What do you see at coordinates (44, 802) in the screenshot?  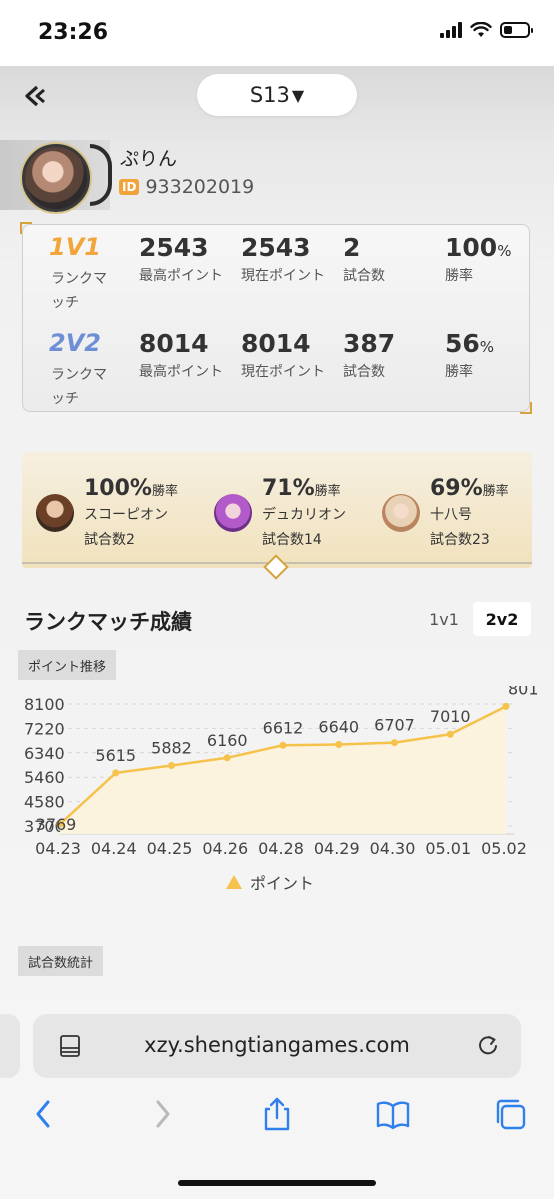 I see `y-tick-label: 4580` at bounding box center [44, 802].